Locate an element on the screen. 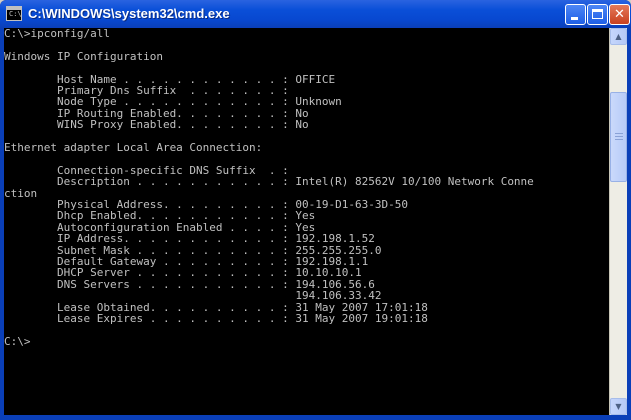  maximize-icon is located at coordinates (597, 14).